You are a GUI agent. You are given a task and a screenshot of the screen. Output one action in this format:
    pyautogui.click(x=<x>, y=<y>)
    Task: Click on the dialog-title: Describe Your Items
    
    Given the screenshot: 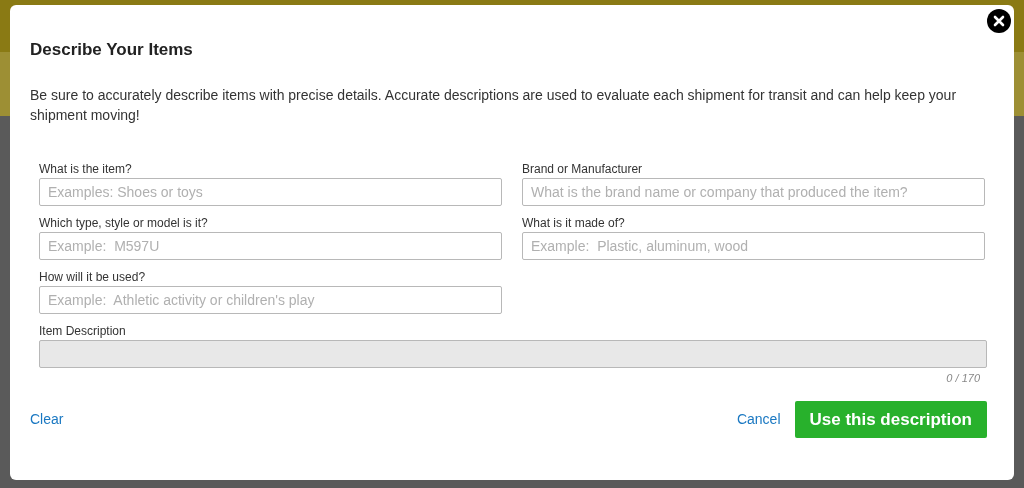 What is the action you would take?
    pyautogui.click(x=111, y=50)
    